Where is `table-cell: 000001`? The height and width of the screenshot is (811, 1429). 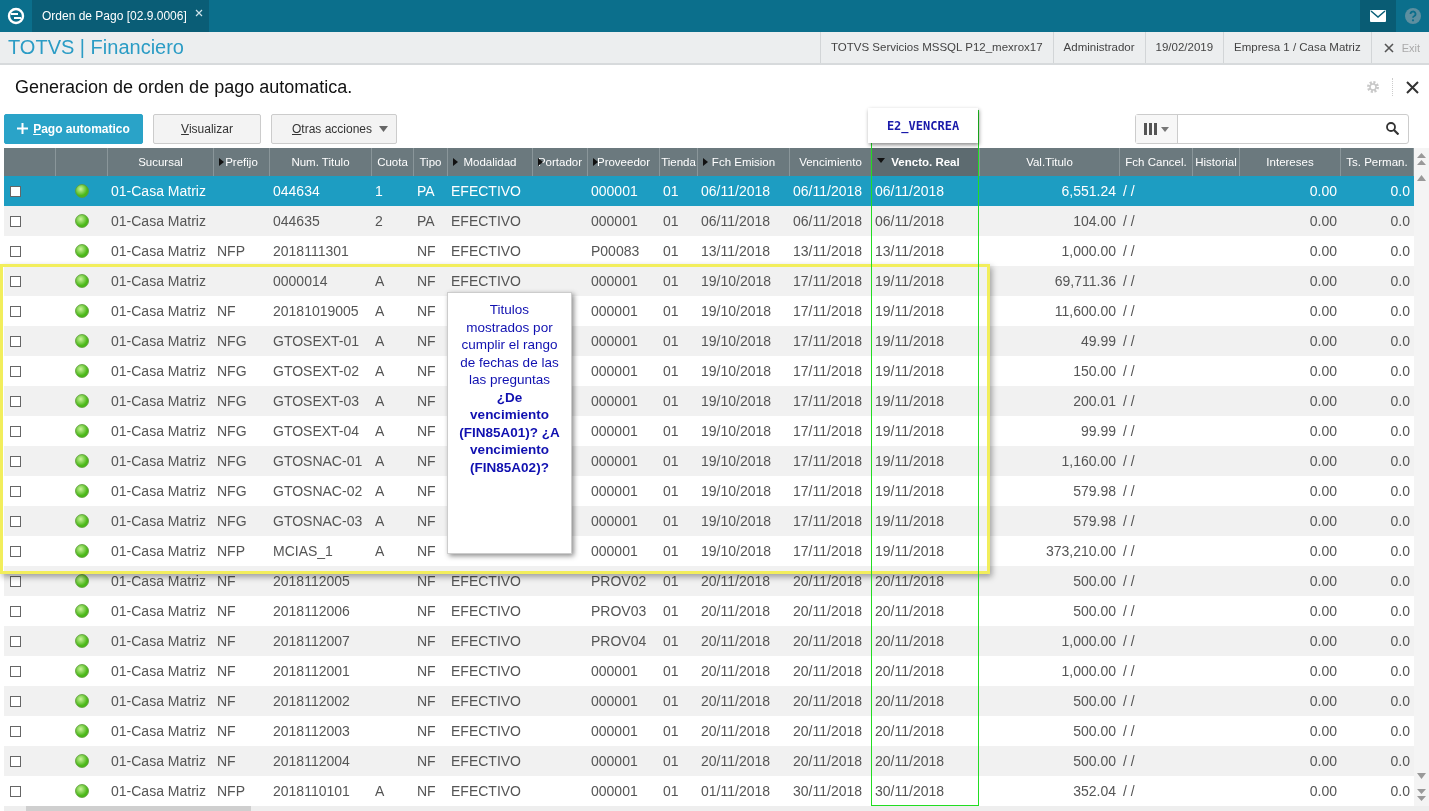 table-cell: 000001 is located at coordinates (614, 761).